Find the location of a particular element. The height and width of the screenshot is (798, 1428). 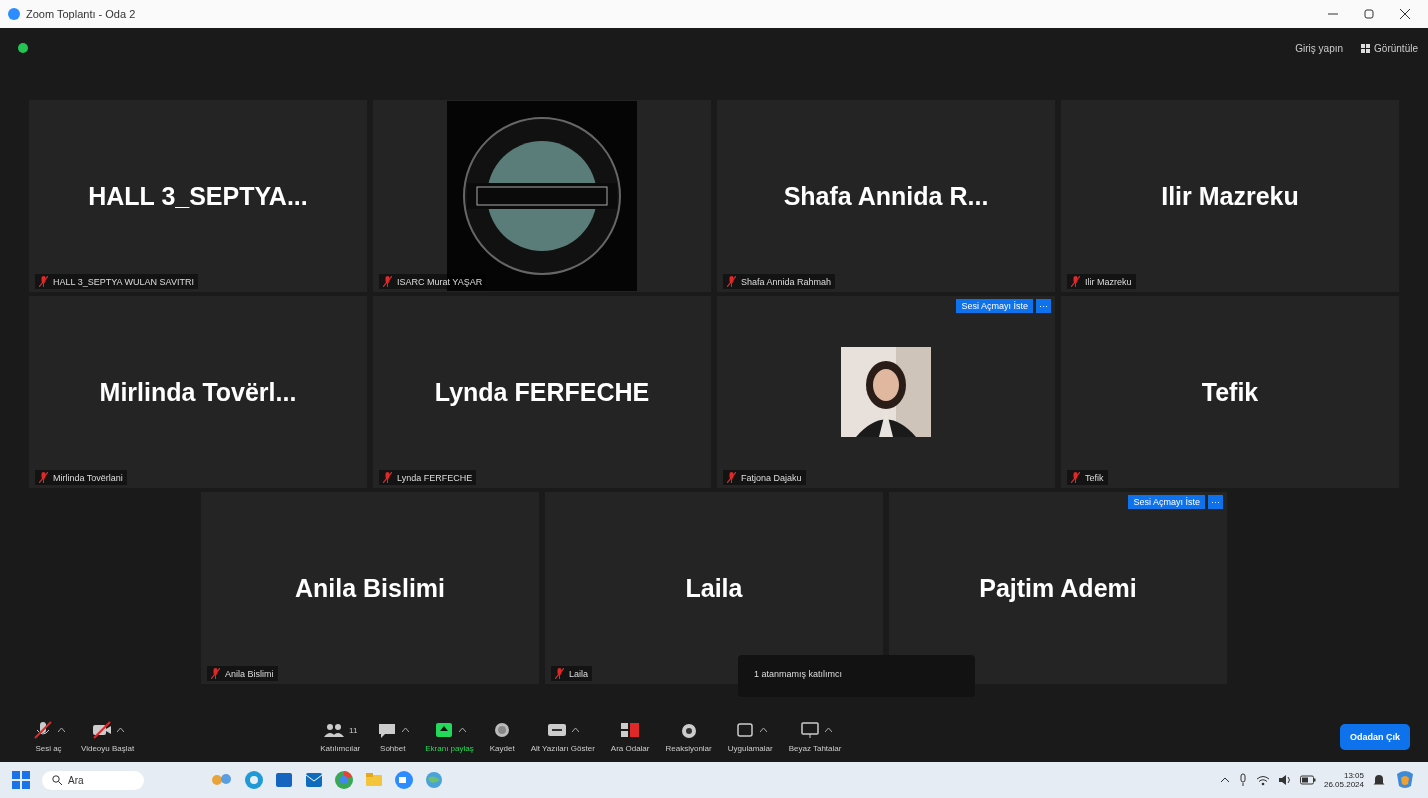

share-icon is located at coordinates (444, 730).